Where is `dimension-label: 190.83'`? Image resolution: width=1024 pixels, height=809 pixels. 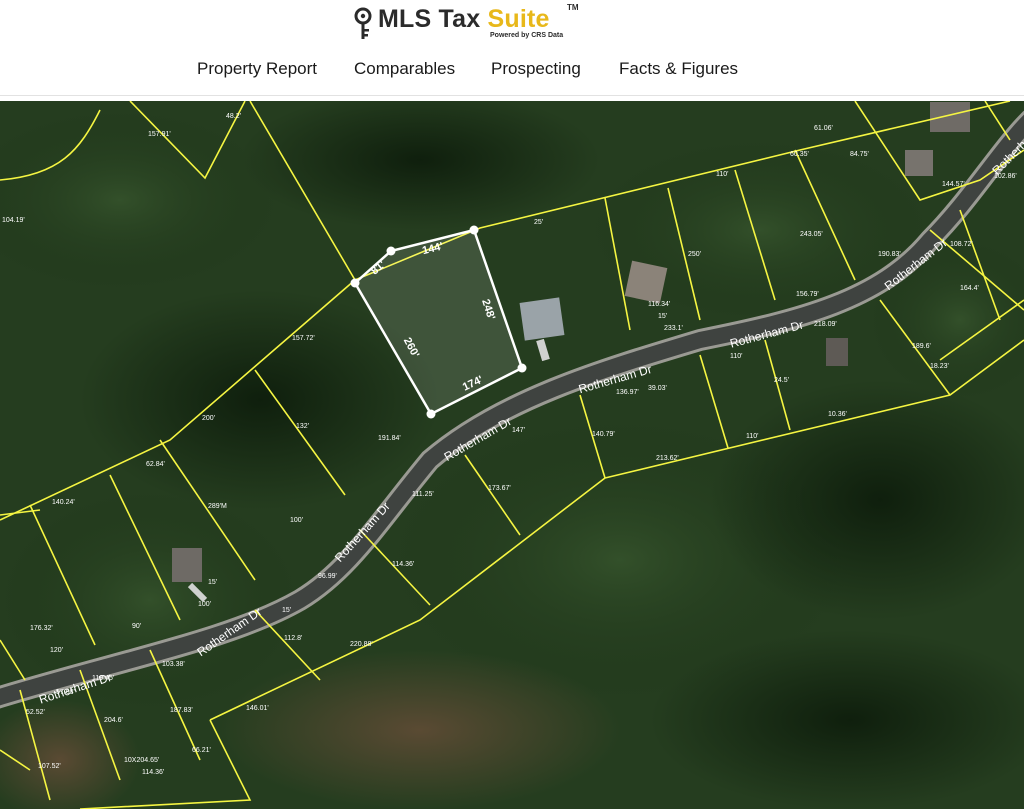 dimension-label: 190.83' is located at coordinates (889, 254).